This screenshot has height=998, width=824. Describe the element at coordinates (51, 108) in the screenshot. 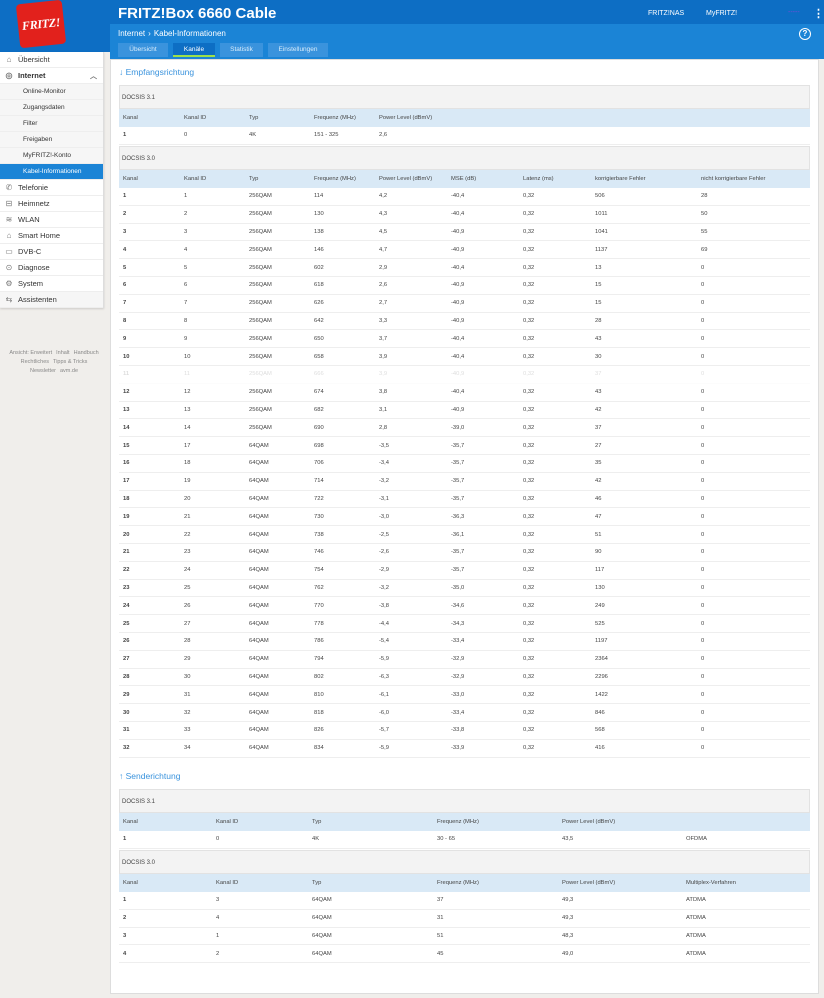

I see `sidebar-subitem-zugangsdaten: Zugangsdaten` at that location.